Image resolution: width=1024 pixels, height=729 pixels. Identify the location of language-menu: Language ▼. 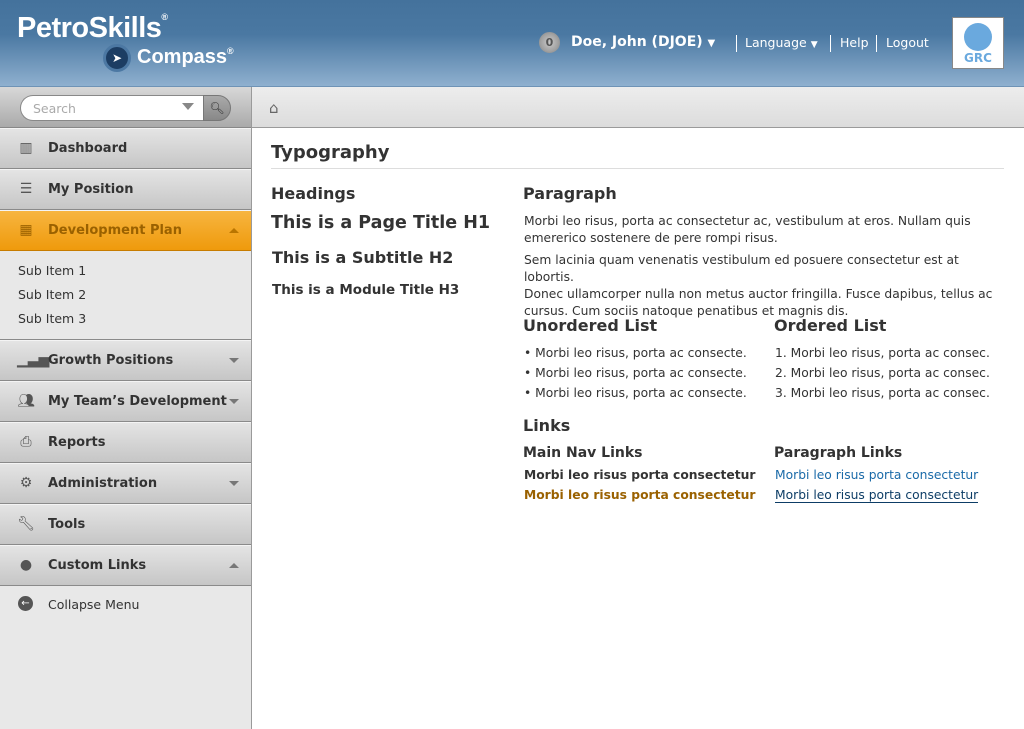
(781, 42).